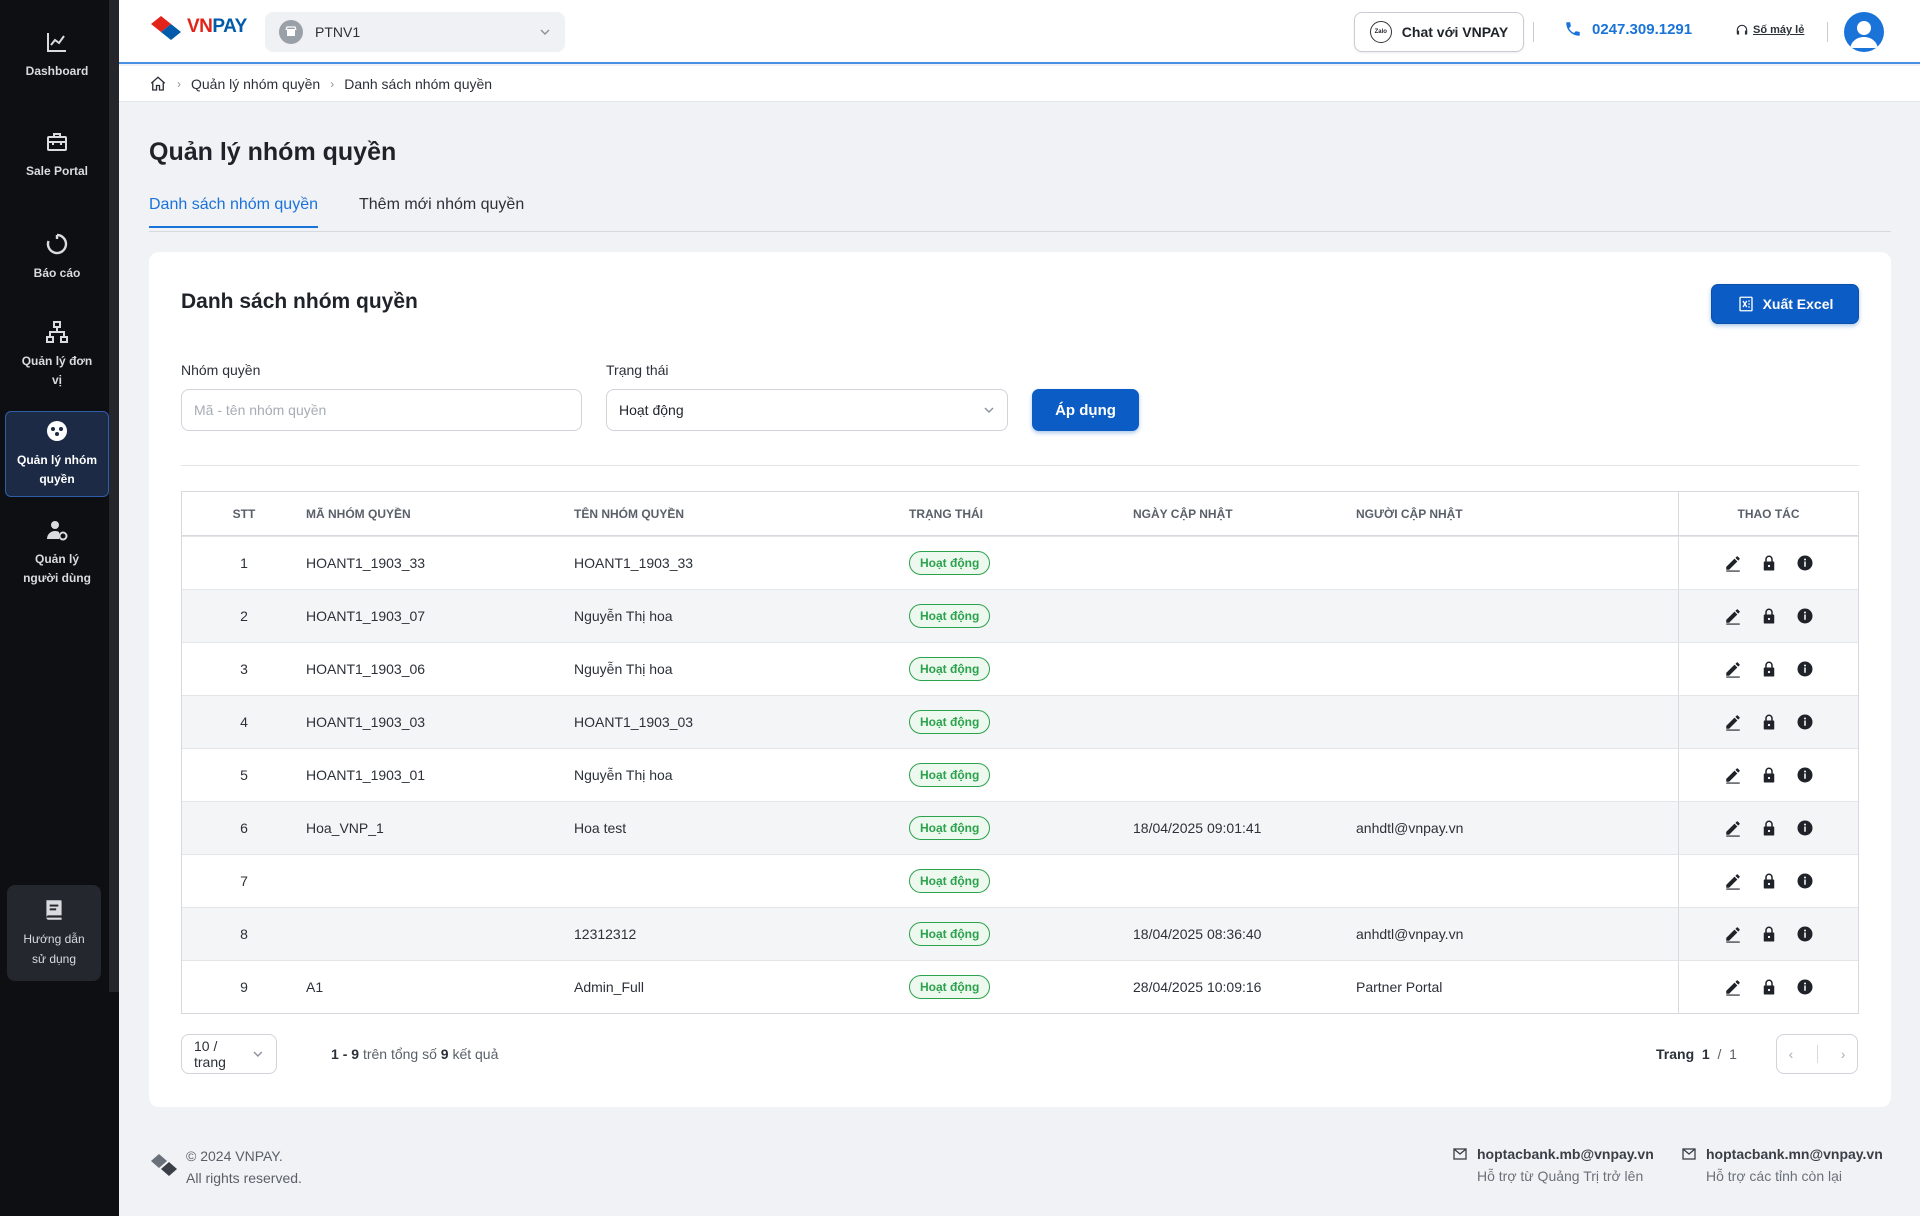 The height and width of the screenshot is (1216, 1920). What do you see at coordinates (1553, 1154) in the screenshot?
I see `contact-email-link: hoptacbank.mb@vnpay.vn` at bounding box center [1553, 1154].